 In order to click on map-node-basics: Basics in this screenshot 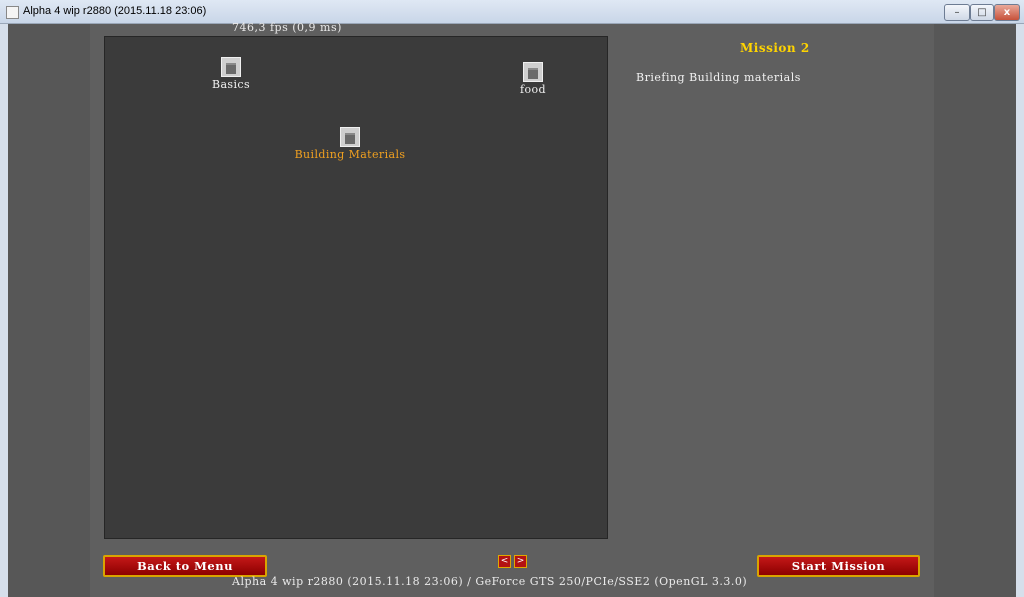, I will do `click(231, 74)`.